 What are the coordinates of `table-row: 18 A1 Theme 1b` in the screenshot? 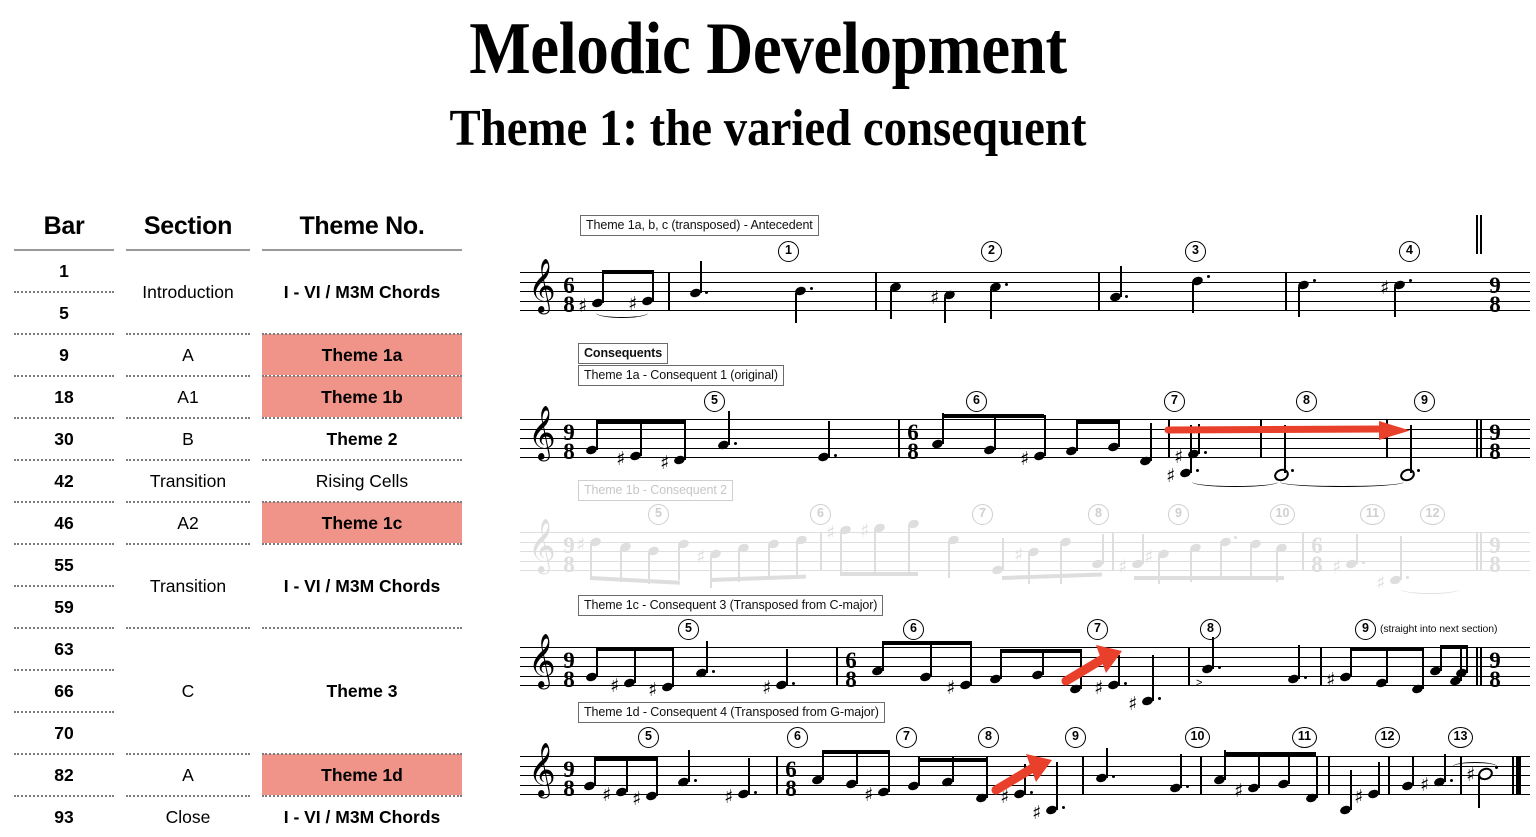 It's located at (238, 396).